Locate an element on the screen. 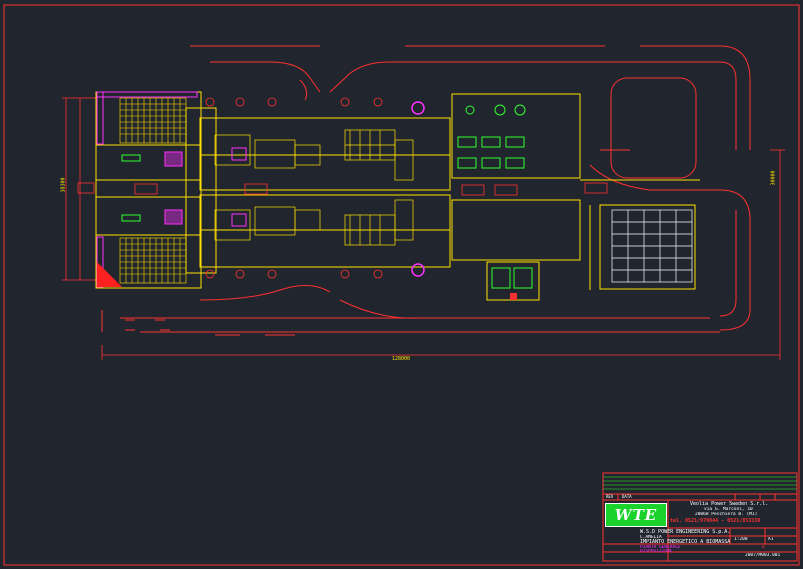  drawing-title-2: DISPOSIZIONE is located at coordinates (656, 551).